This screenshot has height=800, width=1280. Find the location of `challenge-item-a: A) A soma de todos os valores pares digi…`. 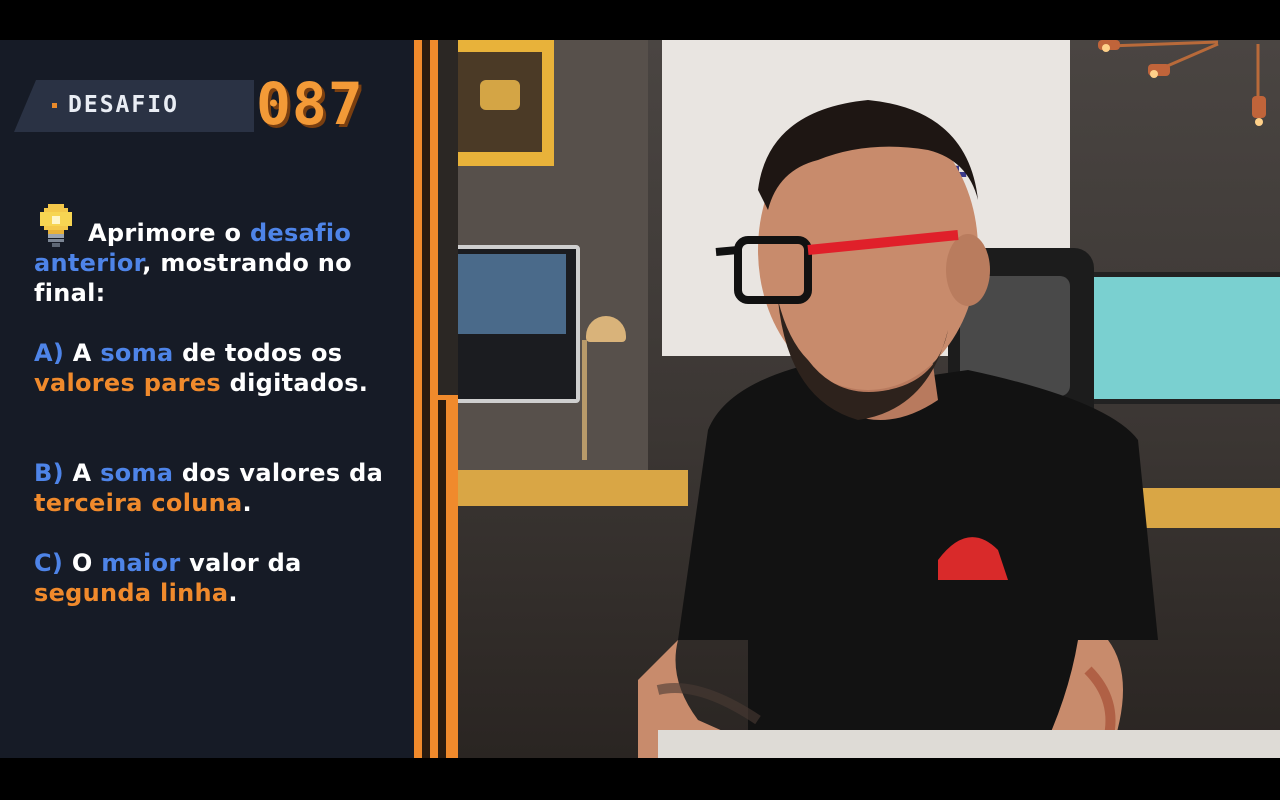

challenge-item-a: A) A soma de todos os valores pares digi… is located at coordinates (201, 368).